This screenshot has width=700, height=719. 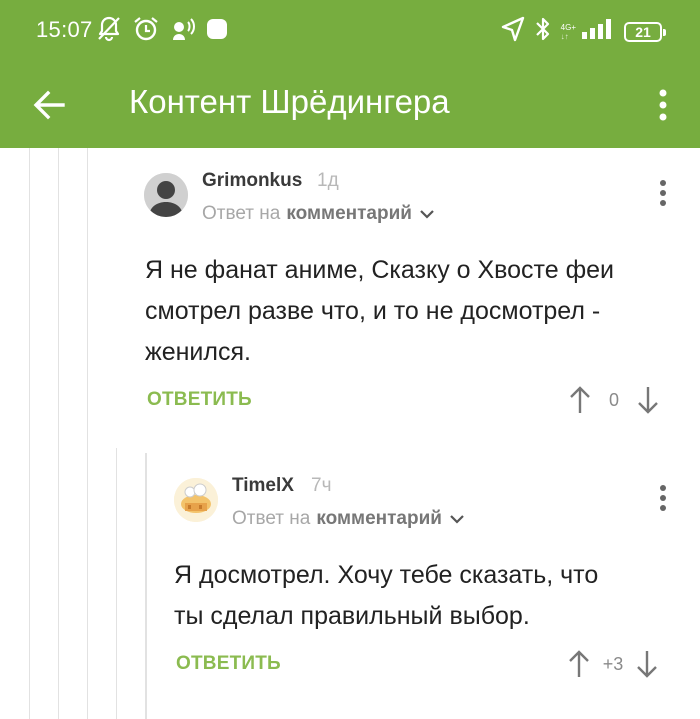 I want to click on comment-text-line: Я досмотрел. Хочу тебе сказать, что, so click(x=386, y=575).